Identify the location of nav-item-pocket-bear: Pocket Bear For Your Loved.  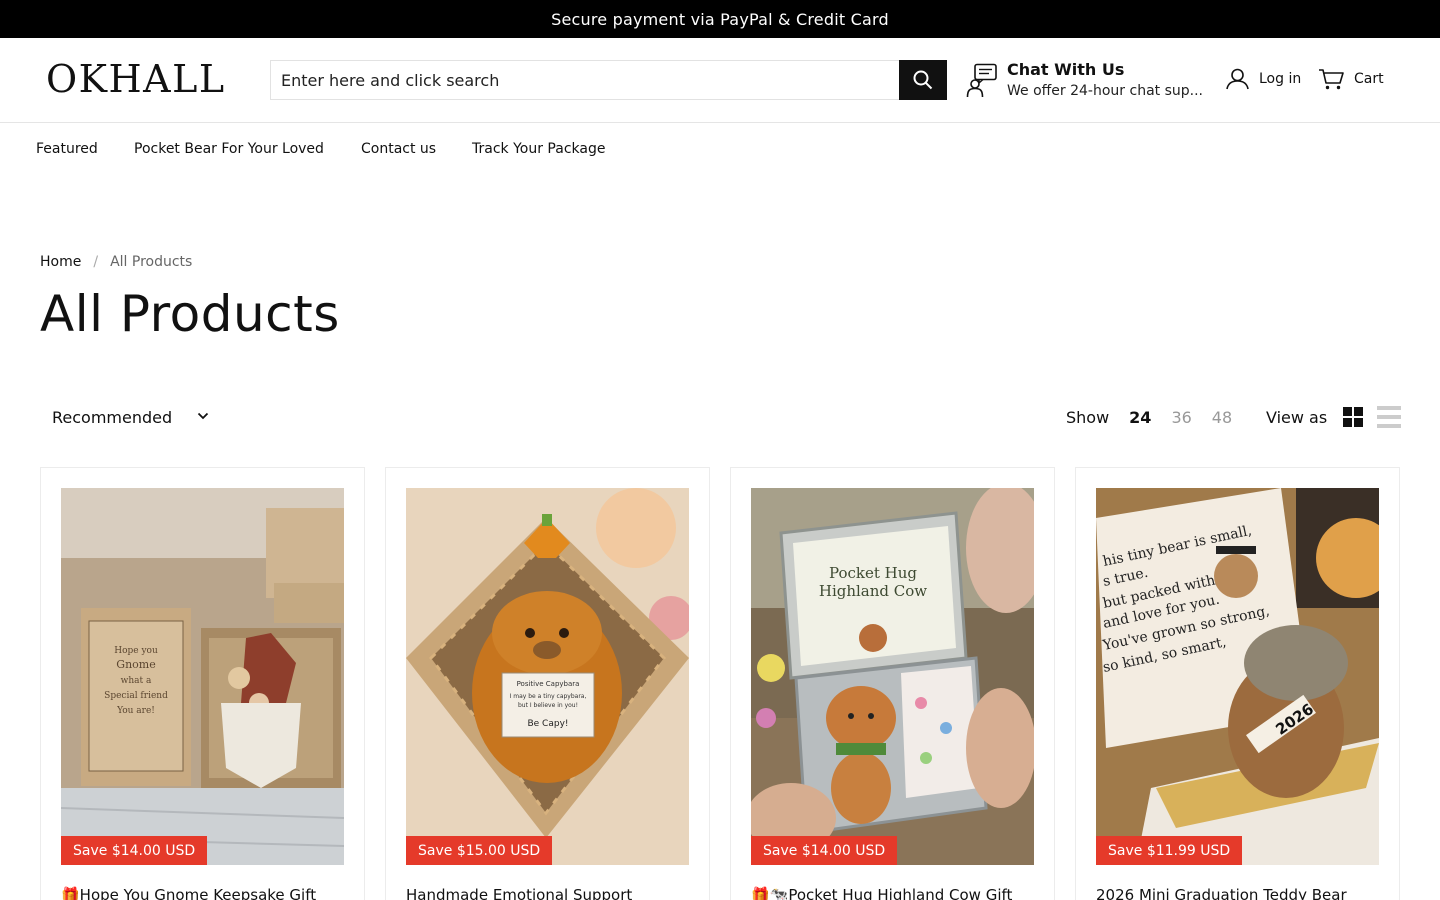
(229, 149).